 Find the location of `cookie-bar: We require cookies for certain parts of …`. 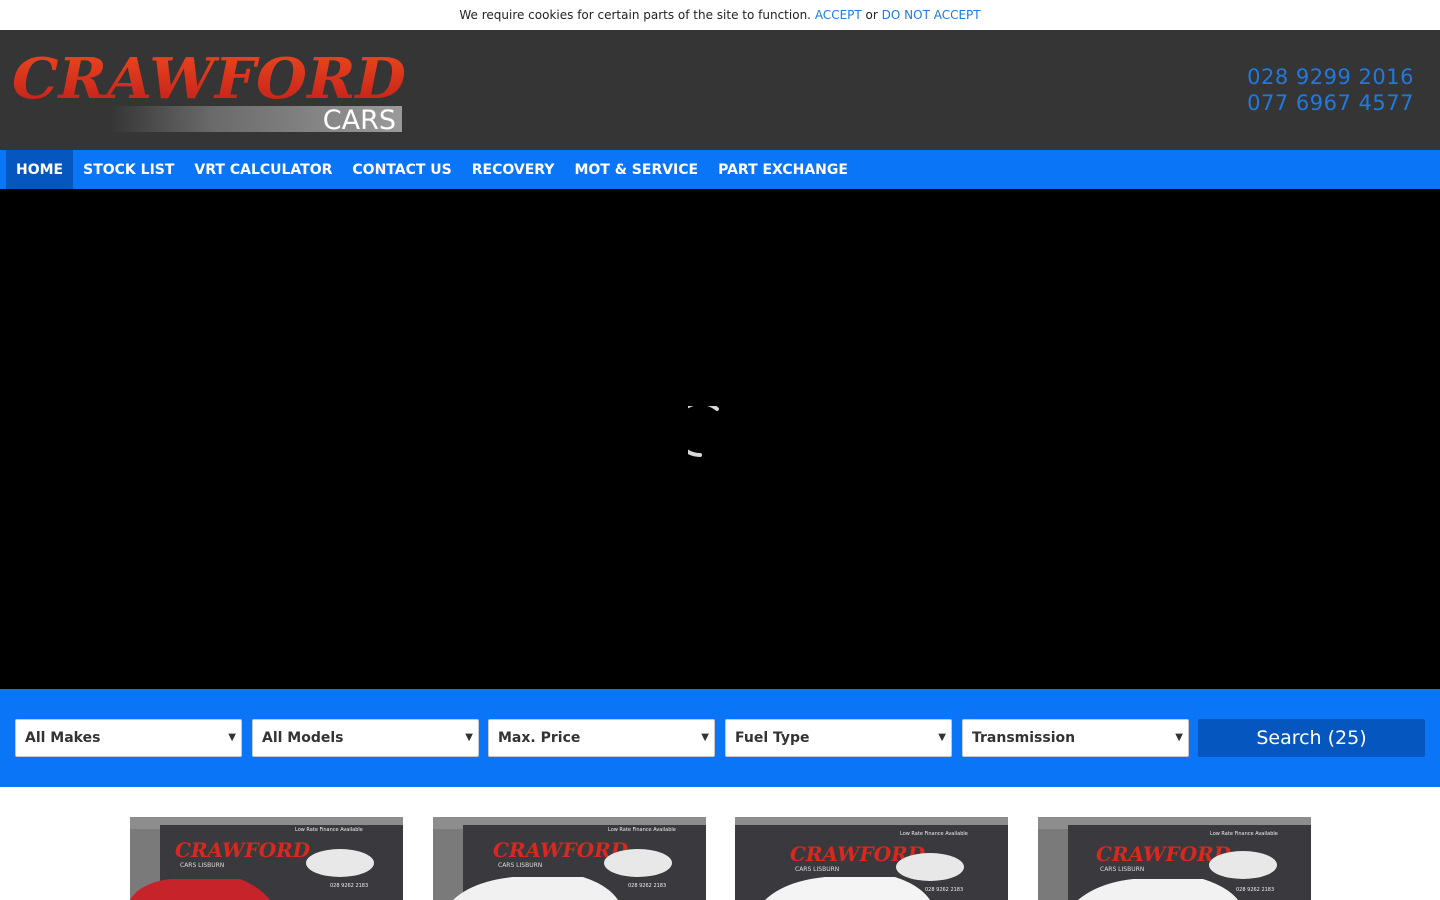

cookie-bar: We require cookies for certain parts of … is located at coordinates (720, 15).